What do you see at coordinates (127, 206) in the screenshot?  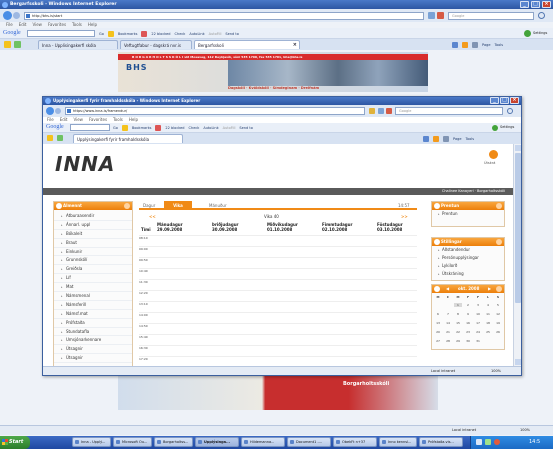 I see `collapse-icon` at bounding box center [127, 206].